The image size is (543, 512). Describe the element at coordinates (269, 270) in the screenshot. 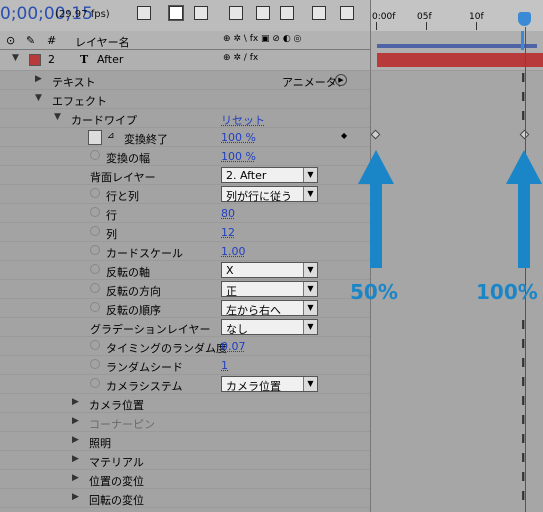

I see `flip-axis-dropdown: X ▼` at that location.